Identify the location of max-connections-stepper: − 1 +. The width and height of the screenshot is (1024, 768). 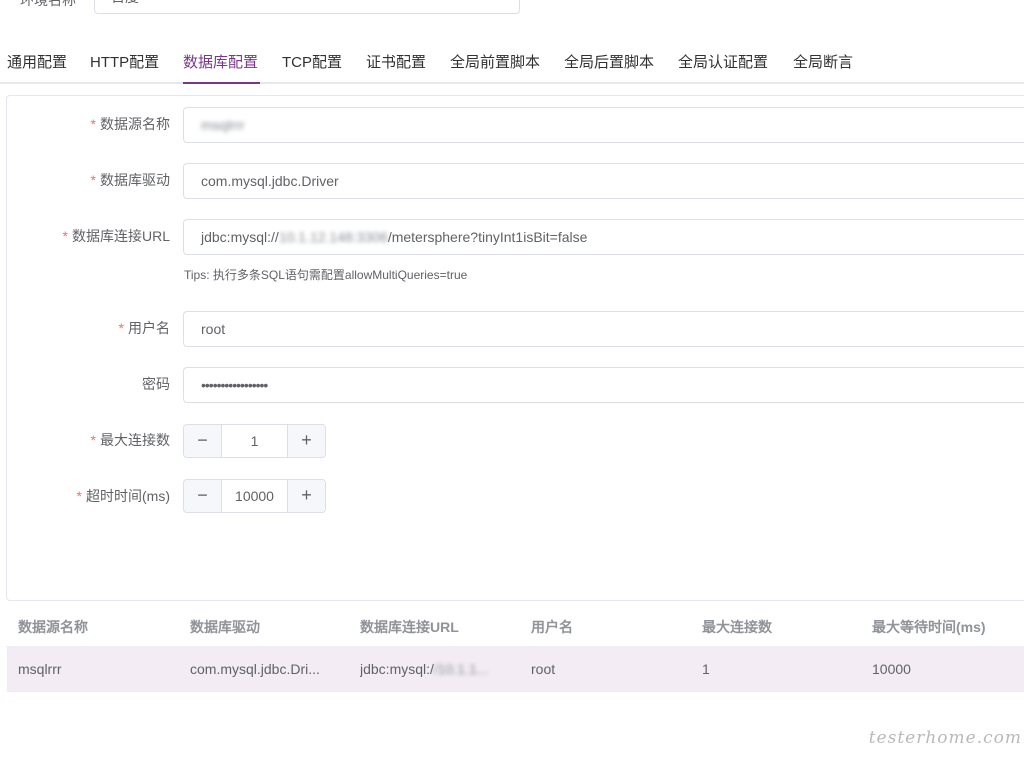
(254, 441).